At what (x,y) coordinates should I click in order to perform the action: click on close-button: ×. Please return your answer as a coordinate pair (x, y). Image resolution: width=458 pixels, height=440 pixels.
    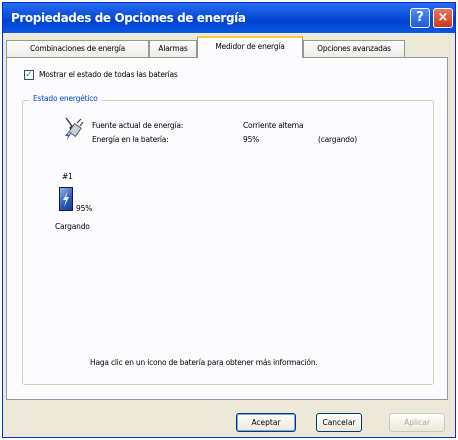
    Looking at the image, I should click on (443, 18).